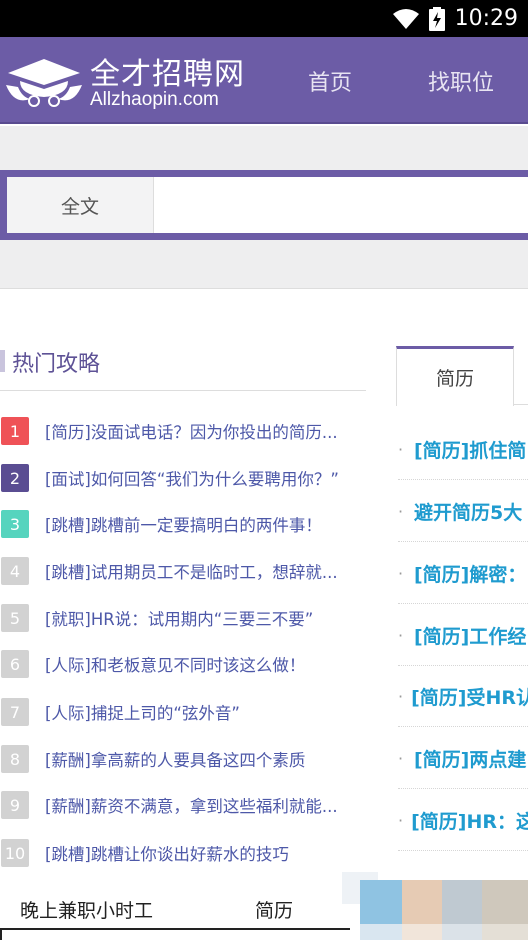  I want to click on resume-article-item: · [简历]HR：这, so click(463, 821).